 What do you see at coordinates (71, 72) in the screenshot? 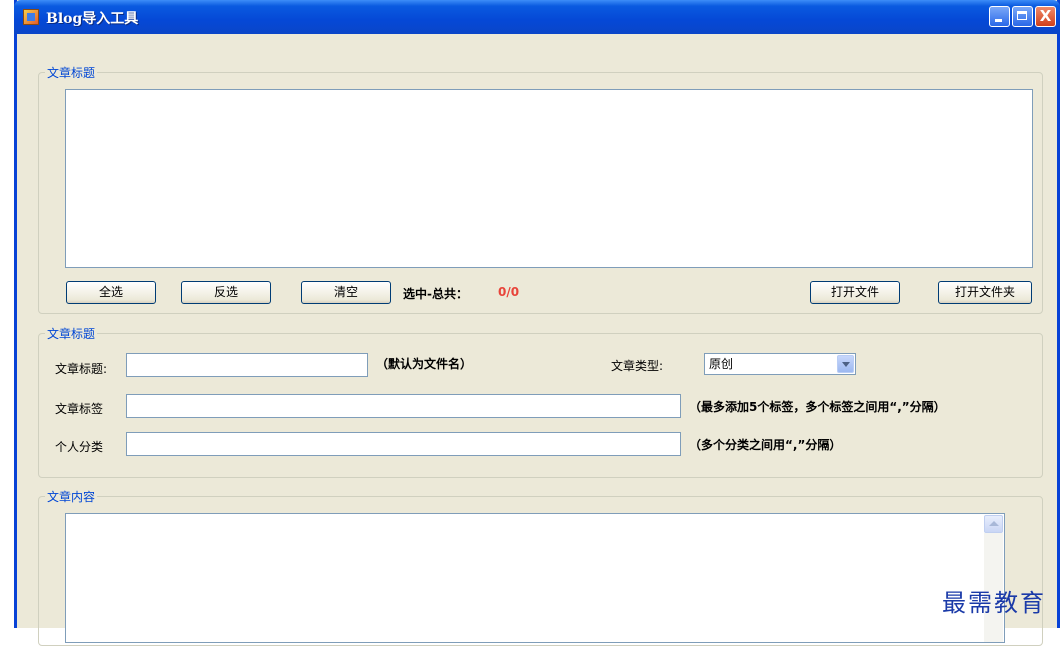
I see `file-list-legend: 文章标题` at bounding box center [71, 72].